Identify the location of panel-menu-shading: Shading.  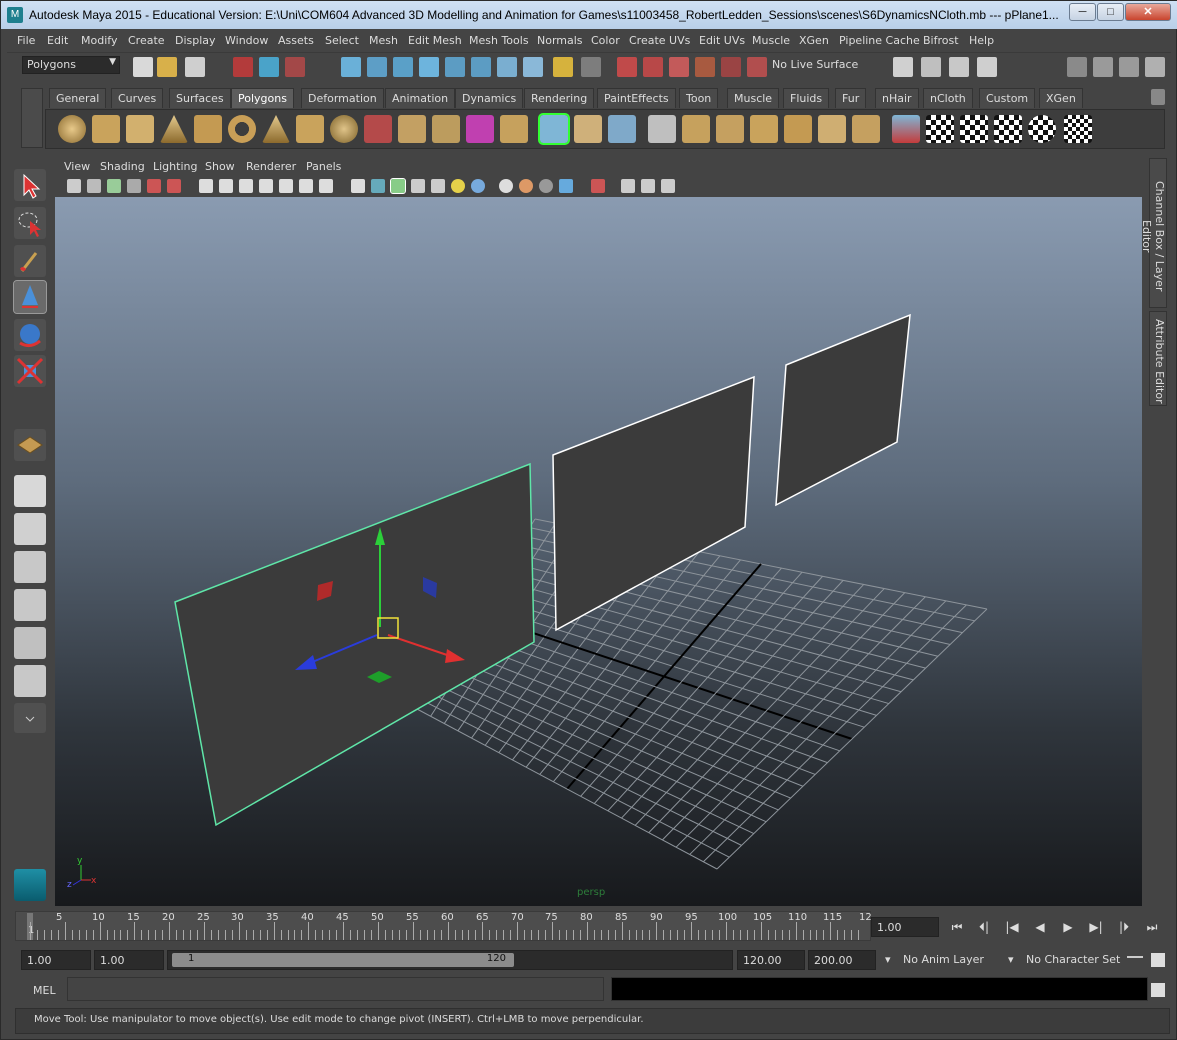
(122, 166).